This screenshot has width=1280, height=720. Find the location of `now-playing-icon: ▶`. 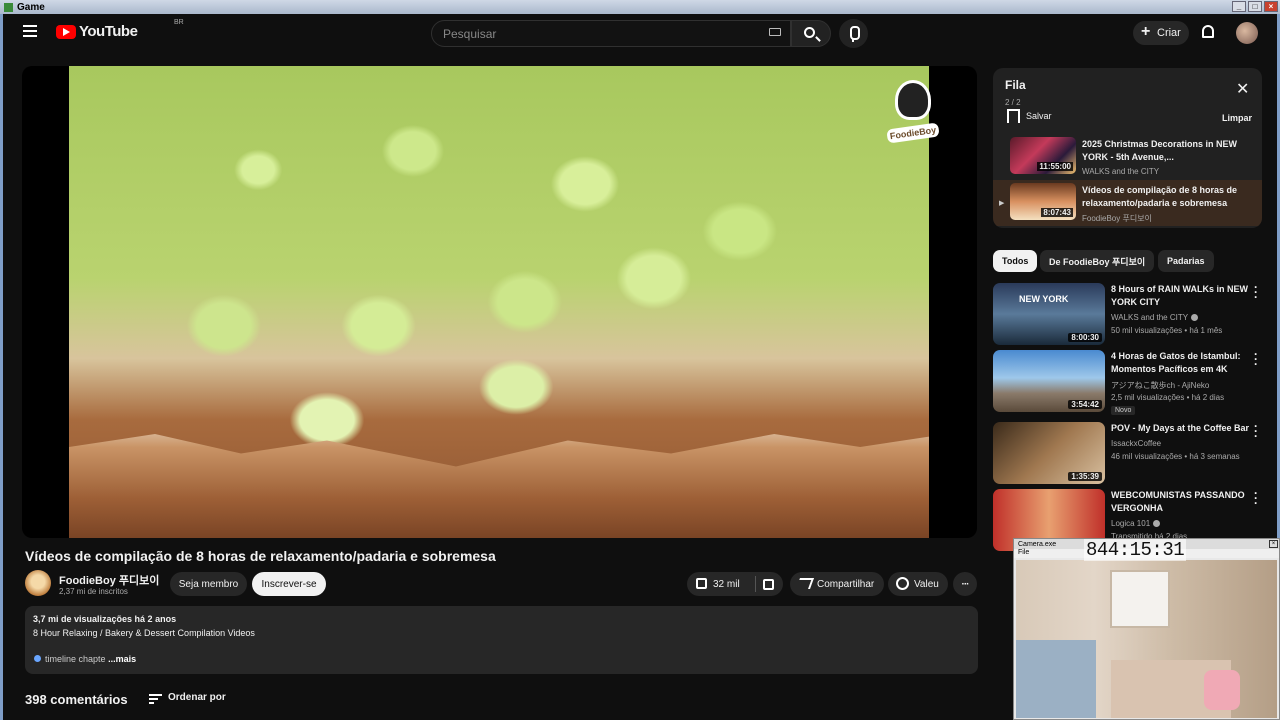

now-playing-icon: ▶ is located at coordinates (1002, 203).